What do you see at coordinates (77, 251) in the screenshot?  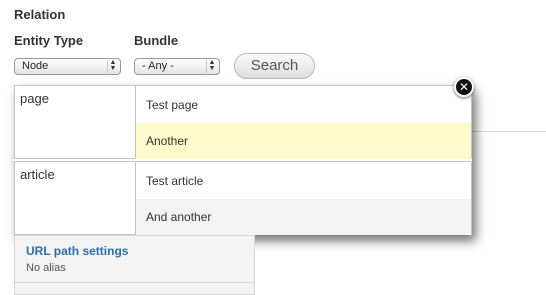 I see `url-path-settings-link: URL path settings` at bounding box center [77, 251].